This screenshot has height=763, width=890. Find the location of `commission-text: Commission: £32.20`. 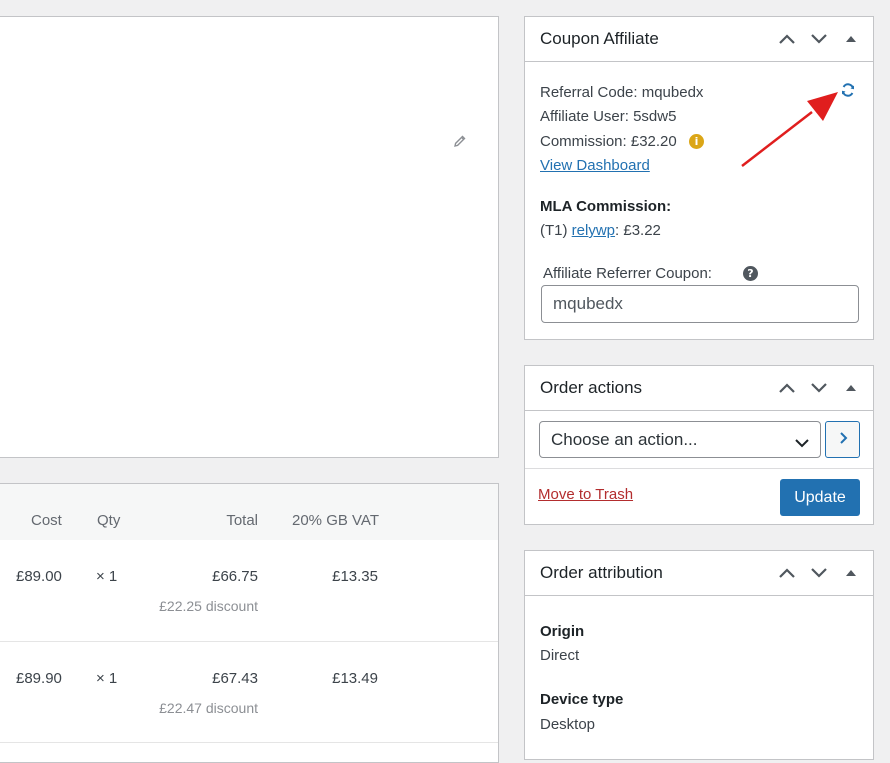

commission-text: Commission: £32.20 is located at coordinates (608, 141).